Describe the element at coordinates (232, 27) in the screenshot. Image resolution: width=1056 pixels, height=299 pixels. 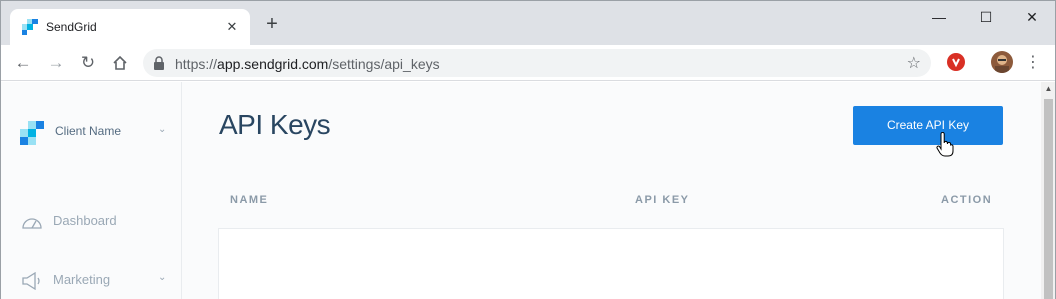
I see `tab-close-icon: ✕` at that location.